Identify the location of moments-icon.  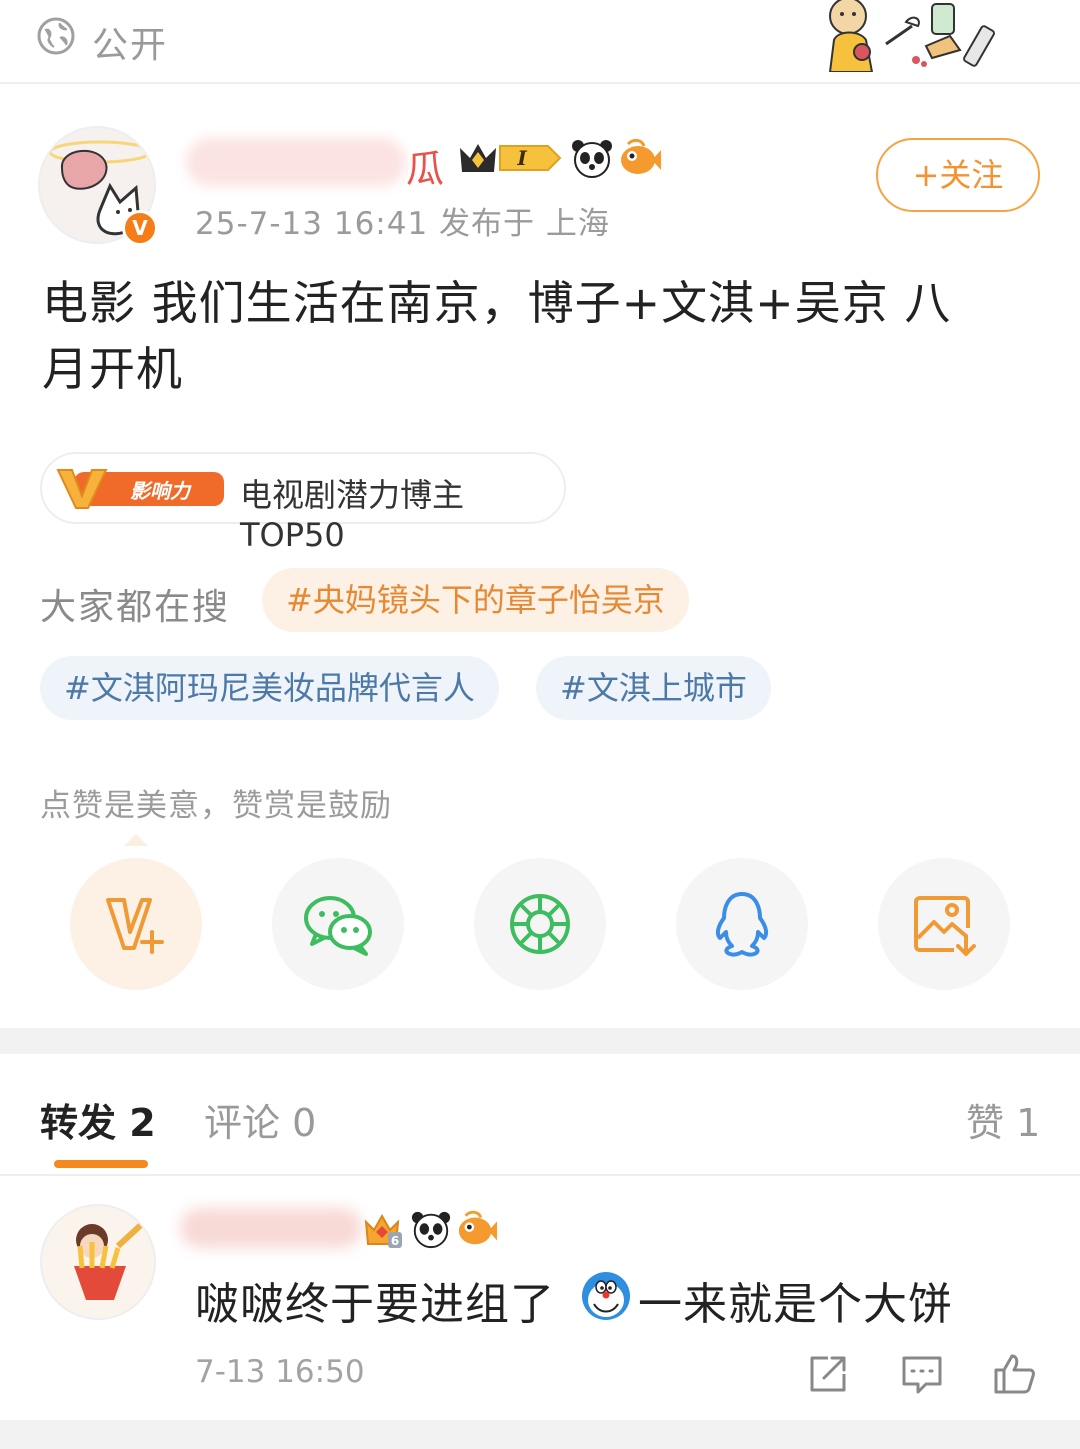
(540, 924).